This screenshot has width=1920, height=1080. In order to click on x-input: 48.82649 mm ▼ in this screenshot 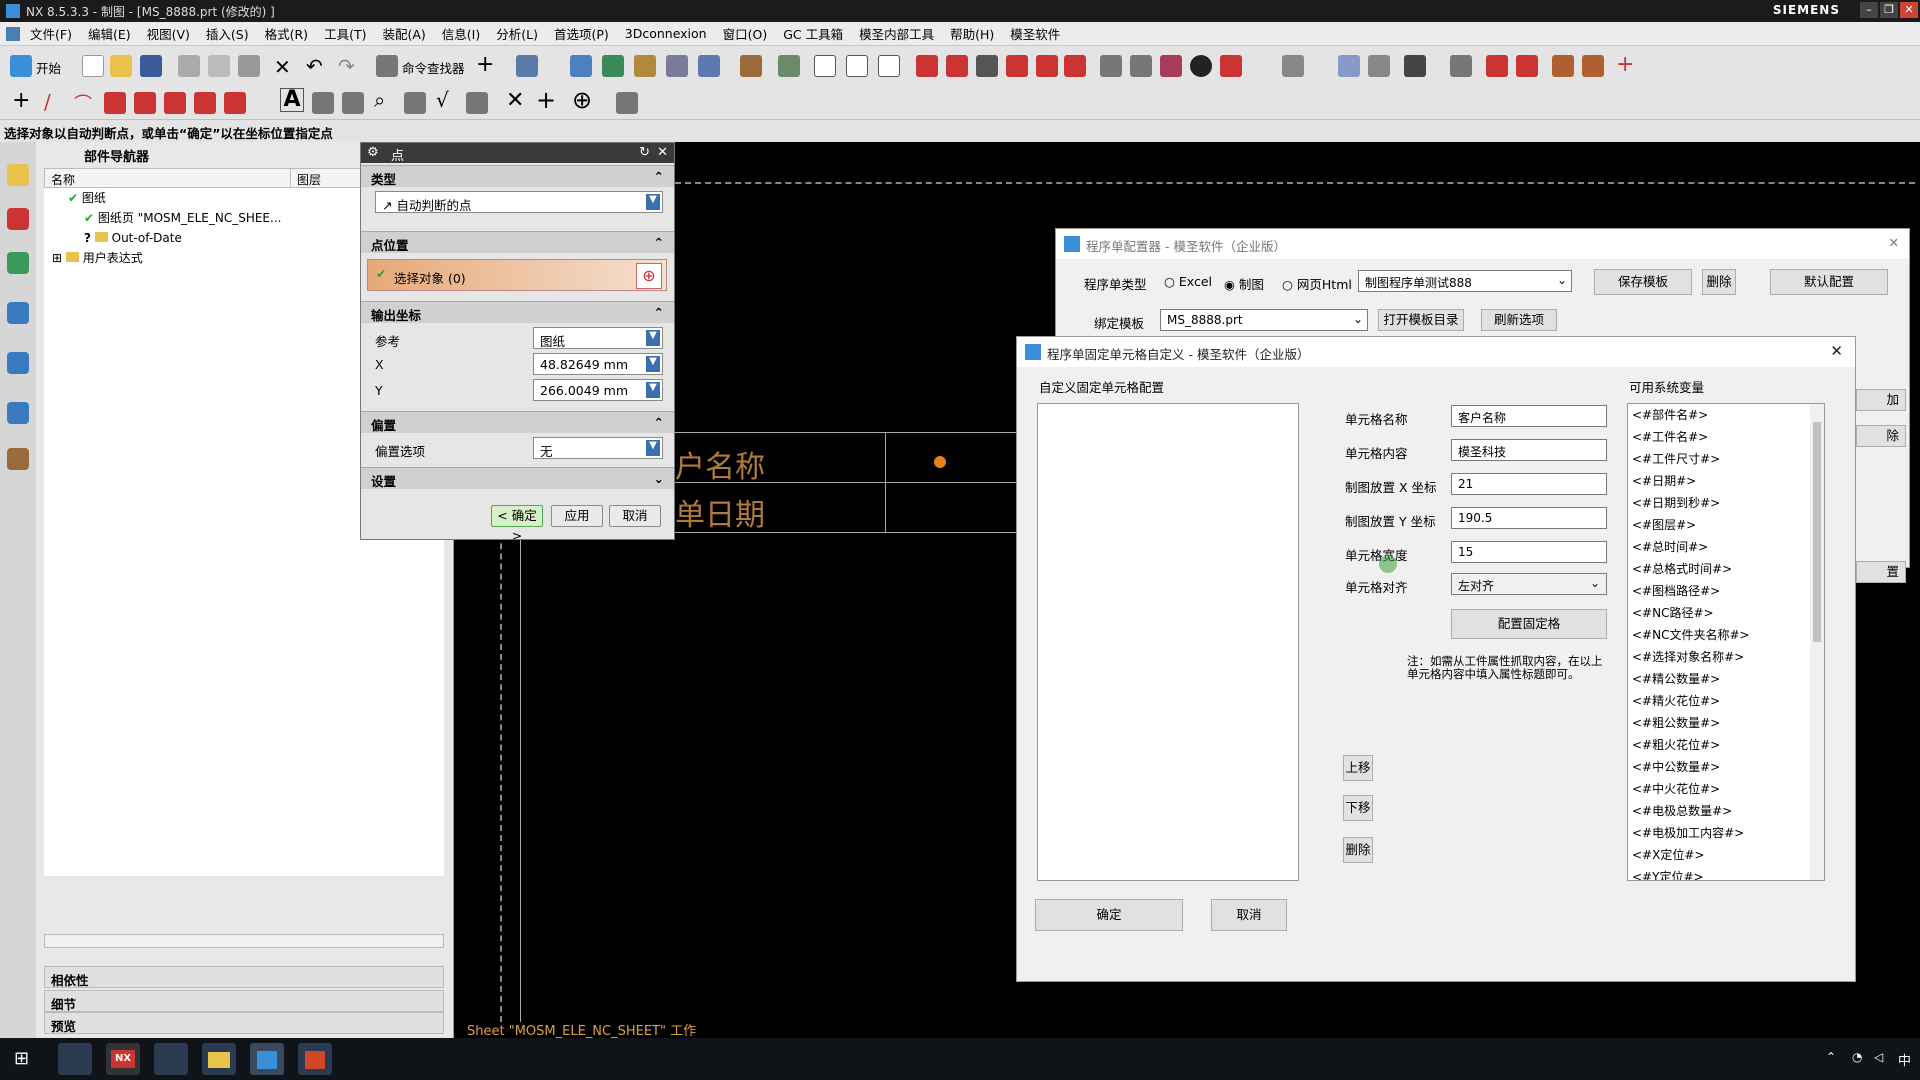, I will do `click(598, 364)`.